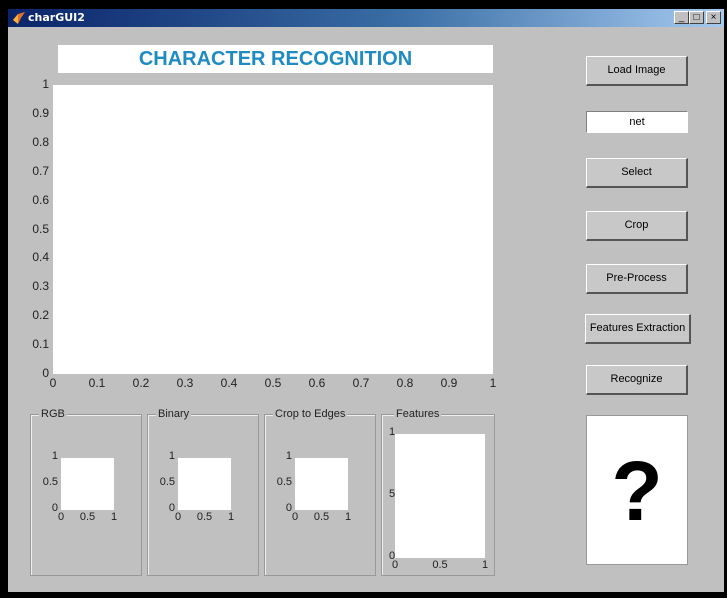  I want to click on rgb-axes, so click(87, 484).